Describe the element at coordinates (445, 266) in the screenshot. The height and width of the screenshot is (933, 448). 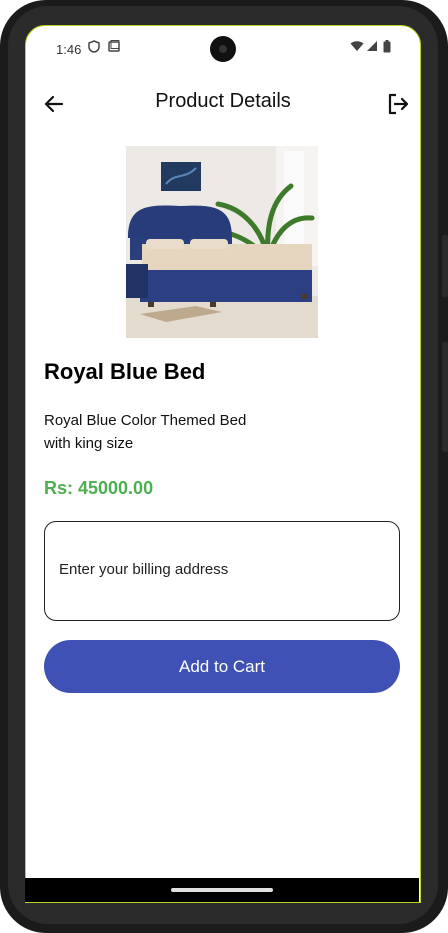
I see `volume-button` at that location.